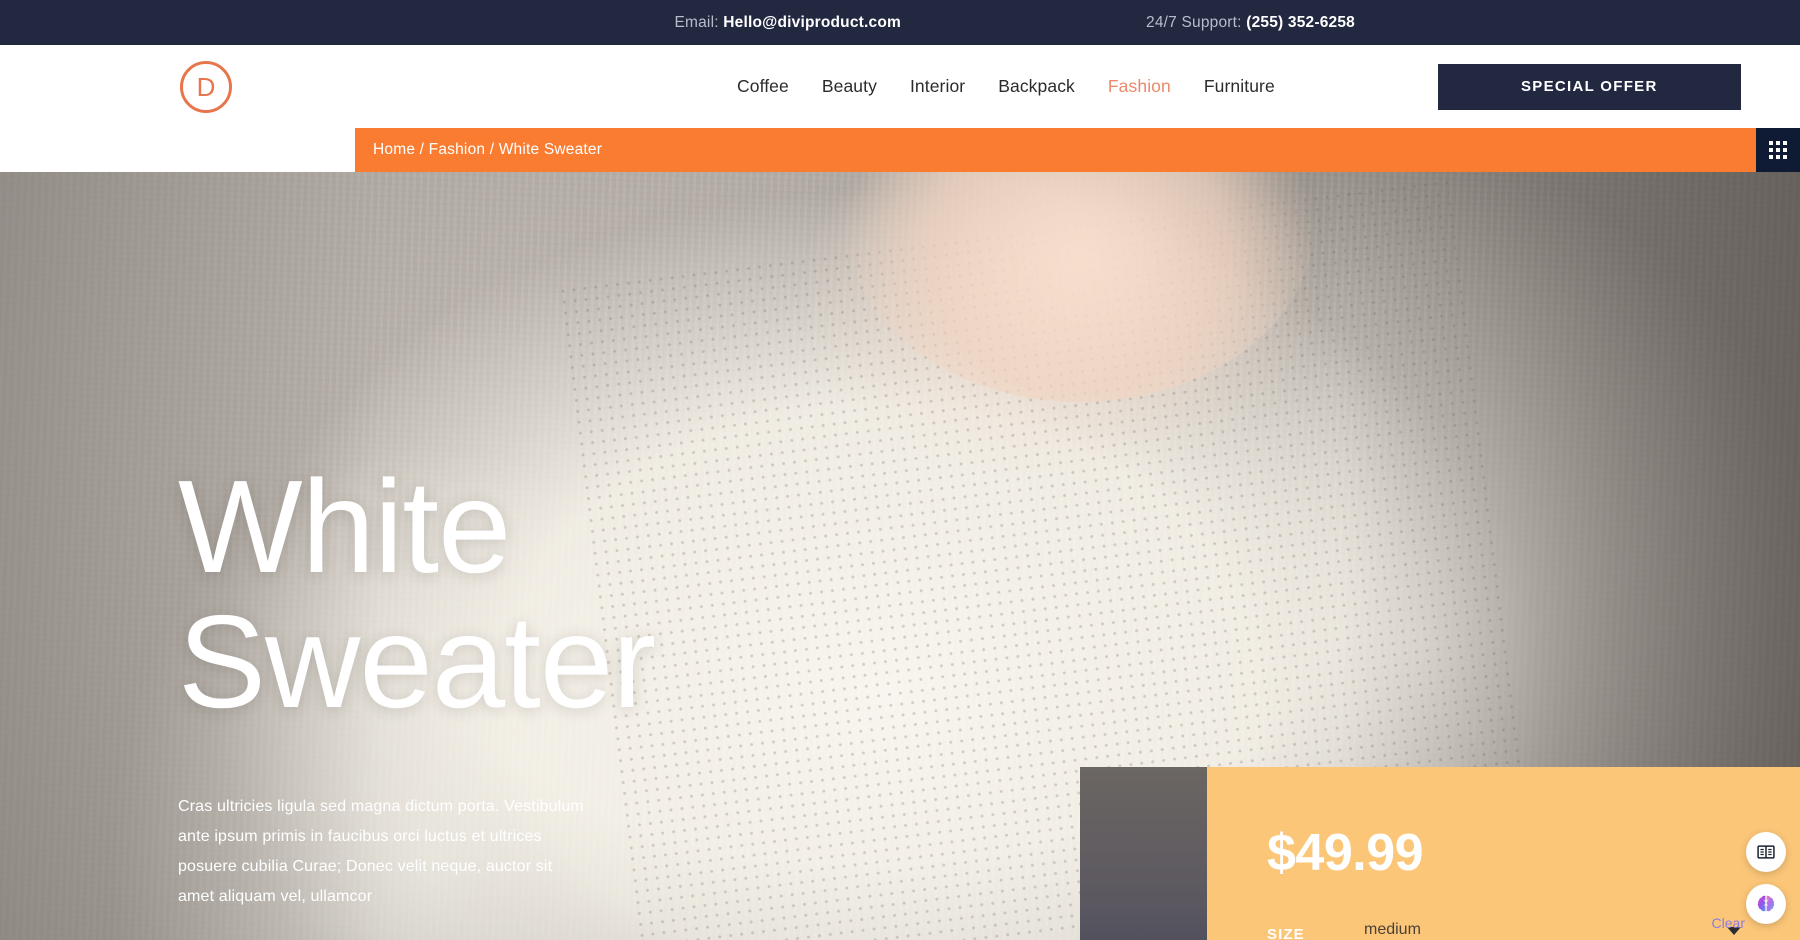  What do you see at coordinates (1503, 853) in the screenshot?
I see `purchase-card: $49.99 SIZE medium small large Clear` at bounding box center [1503, 853].